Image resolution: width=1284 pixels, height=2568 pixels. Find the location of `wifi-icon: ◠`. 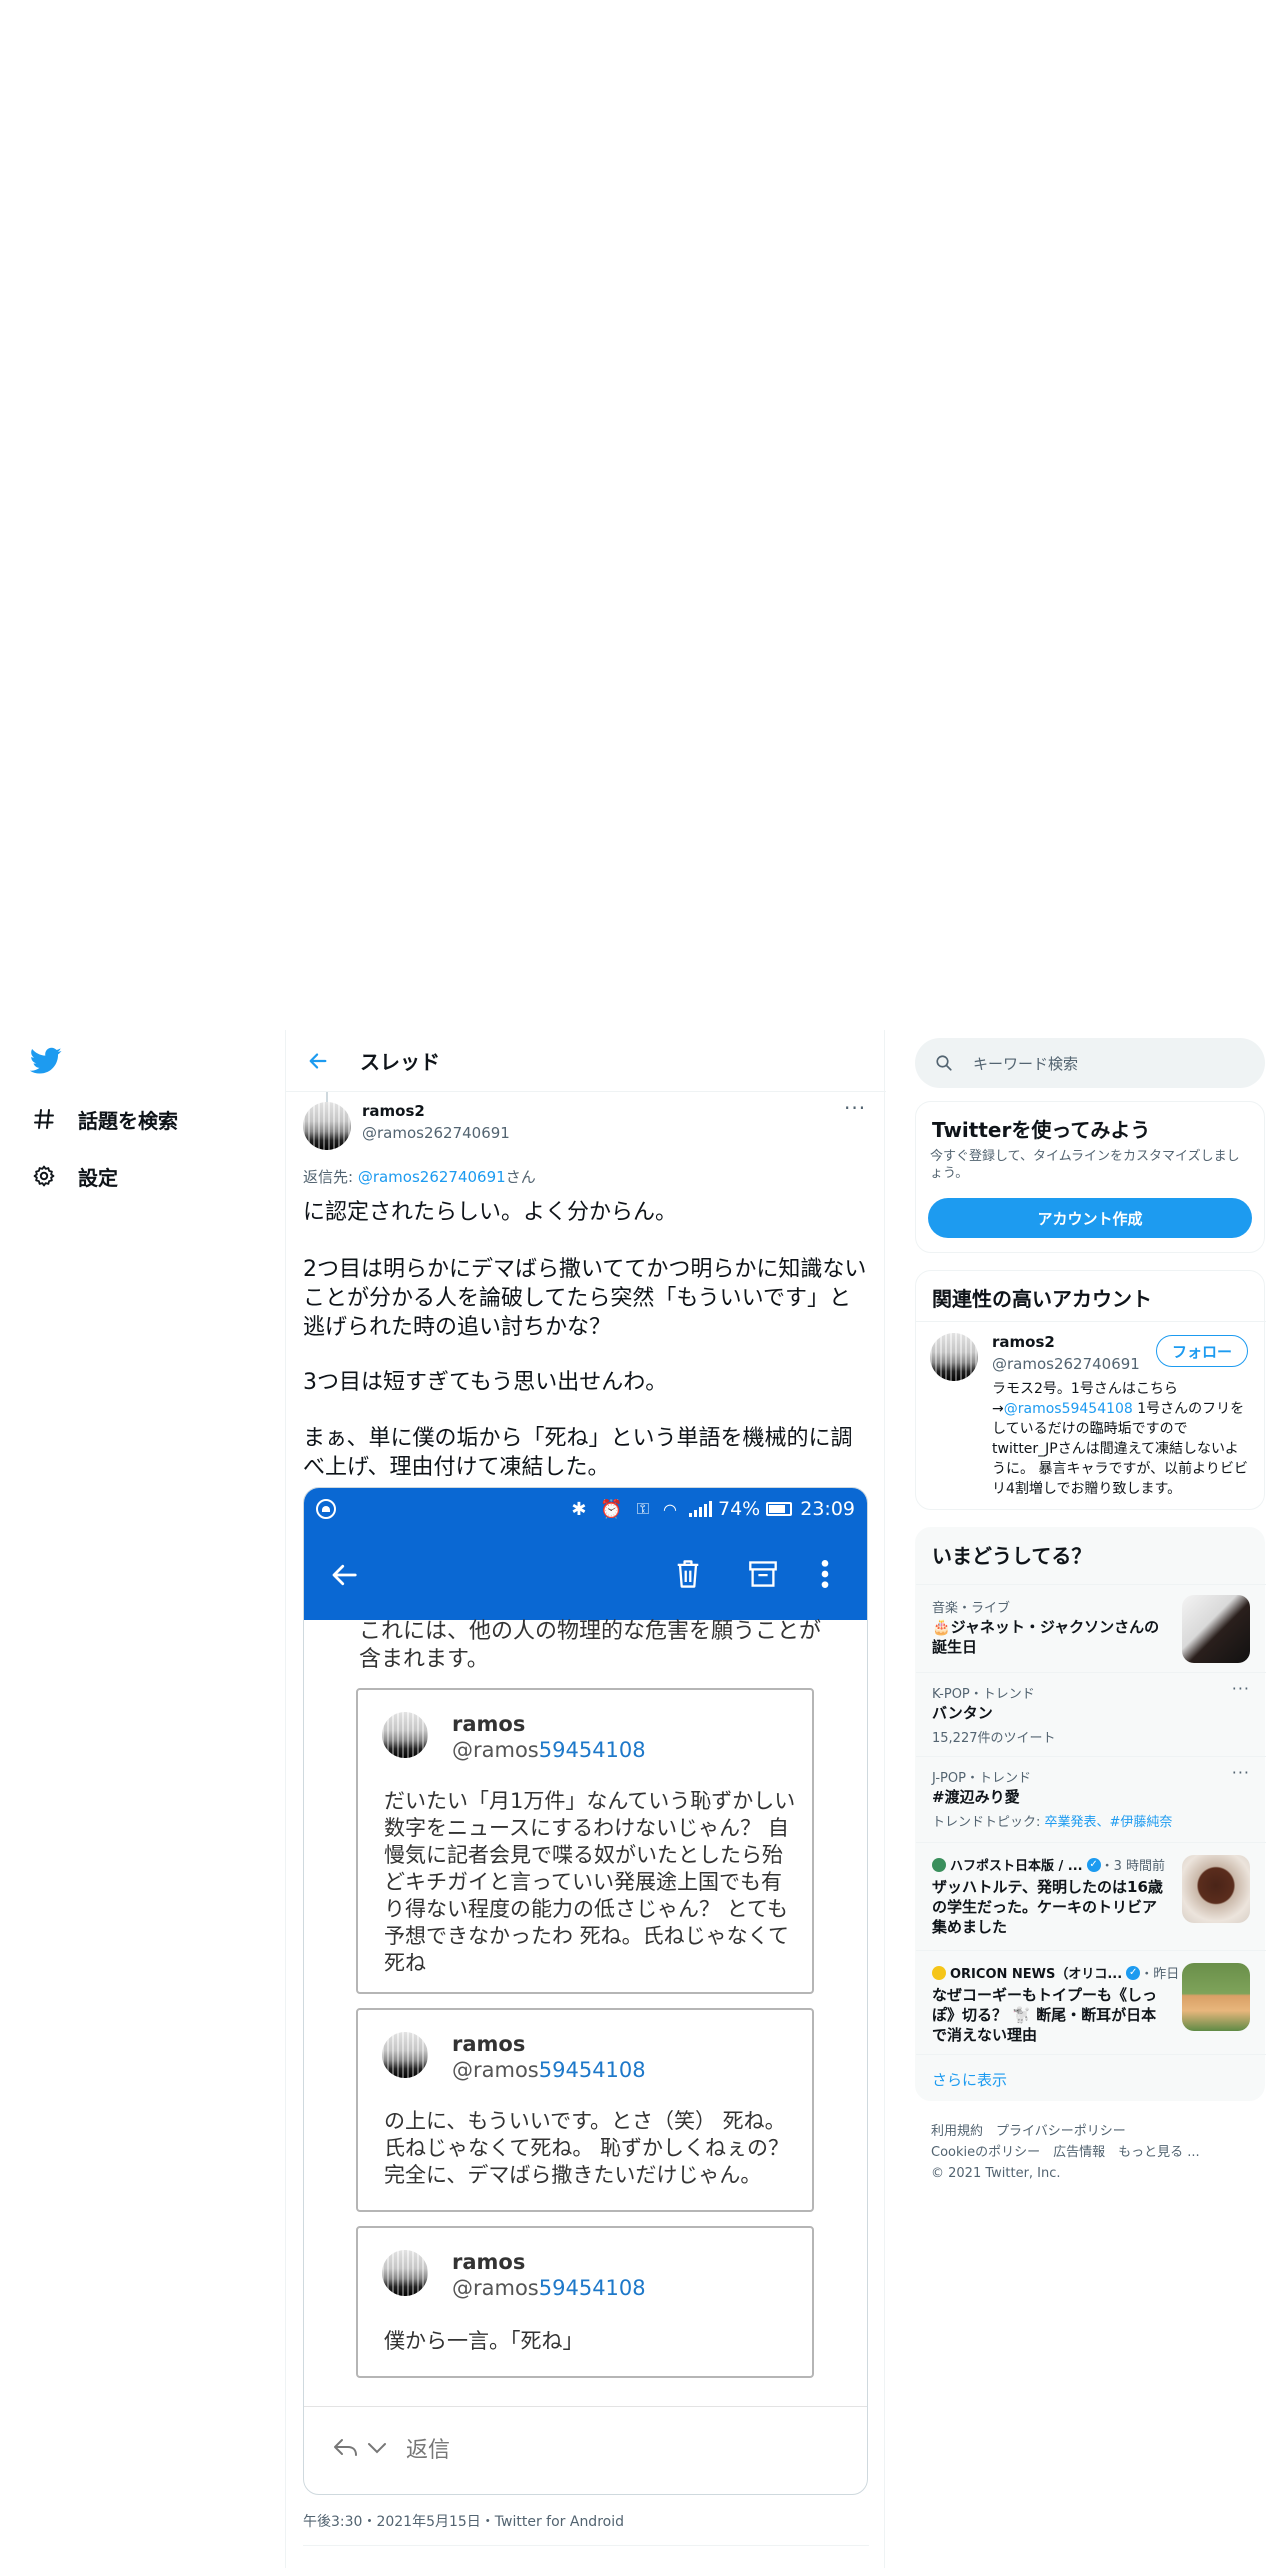

wifi-icon: ◠ is located at coordinates (670, 1509).